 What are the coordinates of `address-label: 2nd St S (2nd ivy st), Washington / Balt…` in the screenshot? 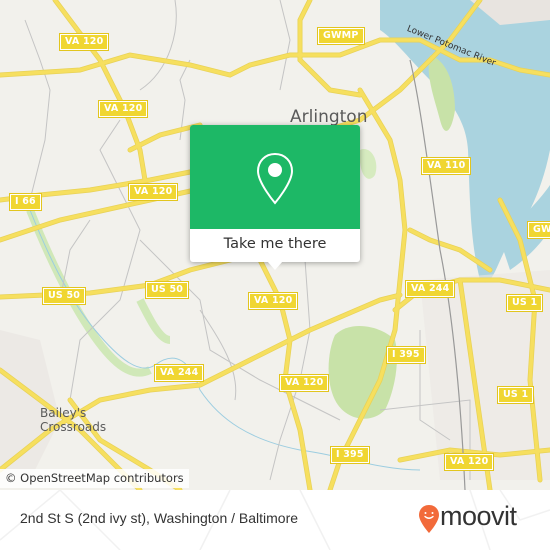 It's located at (159, 518).